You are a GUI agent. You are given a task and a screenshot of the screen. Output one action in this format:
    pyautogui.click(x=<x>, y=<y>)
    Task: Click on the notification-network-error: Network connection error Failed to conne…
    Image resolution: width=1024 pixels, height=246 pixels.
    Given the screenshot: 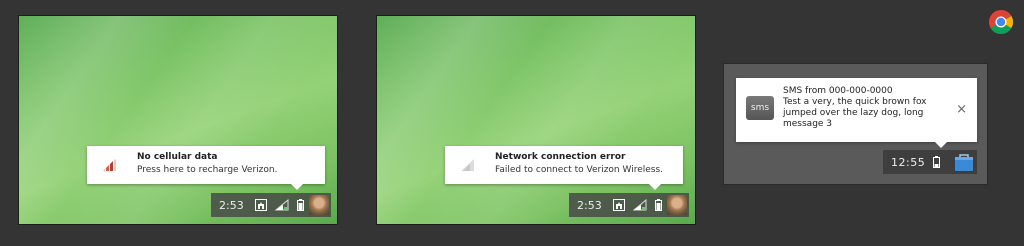 What is the action you would take?
    pyautogui.click(x=564, y=168)
    